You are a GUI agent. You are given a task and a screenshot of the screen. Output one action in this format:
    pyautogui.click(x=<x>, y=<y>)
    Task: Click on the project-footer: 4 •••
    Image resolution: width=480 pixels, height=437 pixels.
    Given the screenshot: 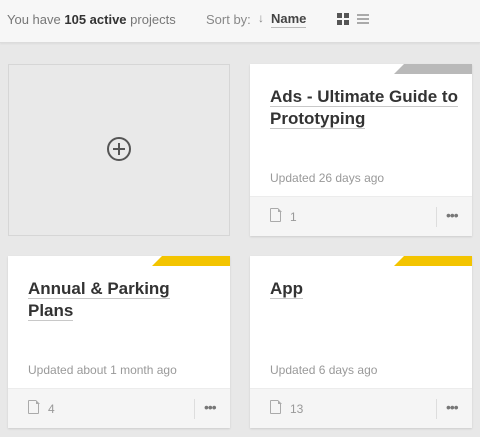 What is the action you would take?
    pyautogui.click(x=119, y=408)
    